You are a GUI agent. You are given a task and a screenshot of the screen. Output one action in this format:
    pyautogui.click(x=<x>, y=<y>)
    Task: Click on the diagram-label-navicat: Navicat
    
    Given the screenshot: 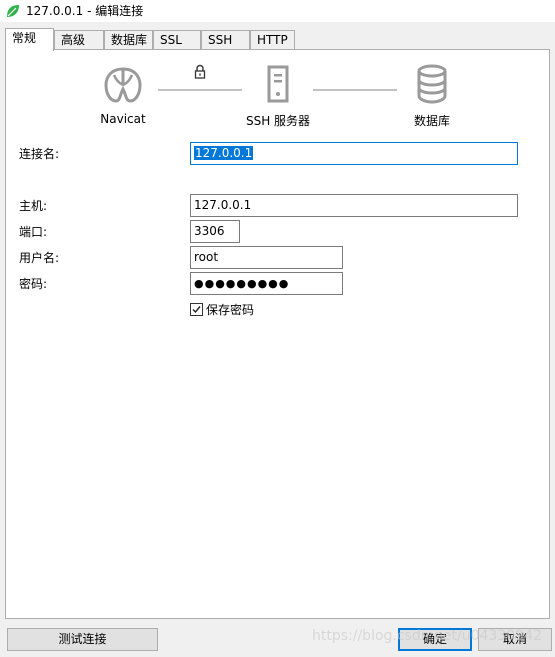 What is the action you would take?
    pyautogui.click(x=123, y=119)
    